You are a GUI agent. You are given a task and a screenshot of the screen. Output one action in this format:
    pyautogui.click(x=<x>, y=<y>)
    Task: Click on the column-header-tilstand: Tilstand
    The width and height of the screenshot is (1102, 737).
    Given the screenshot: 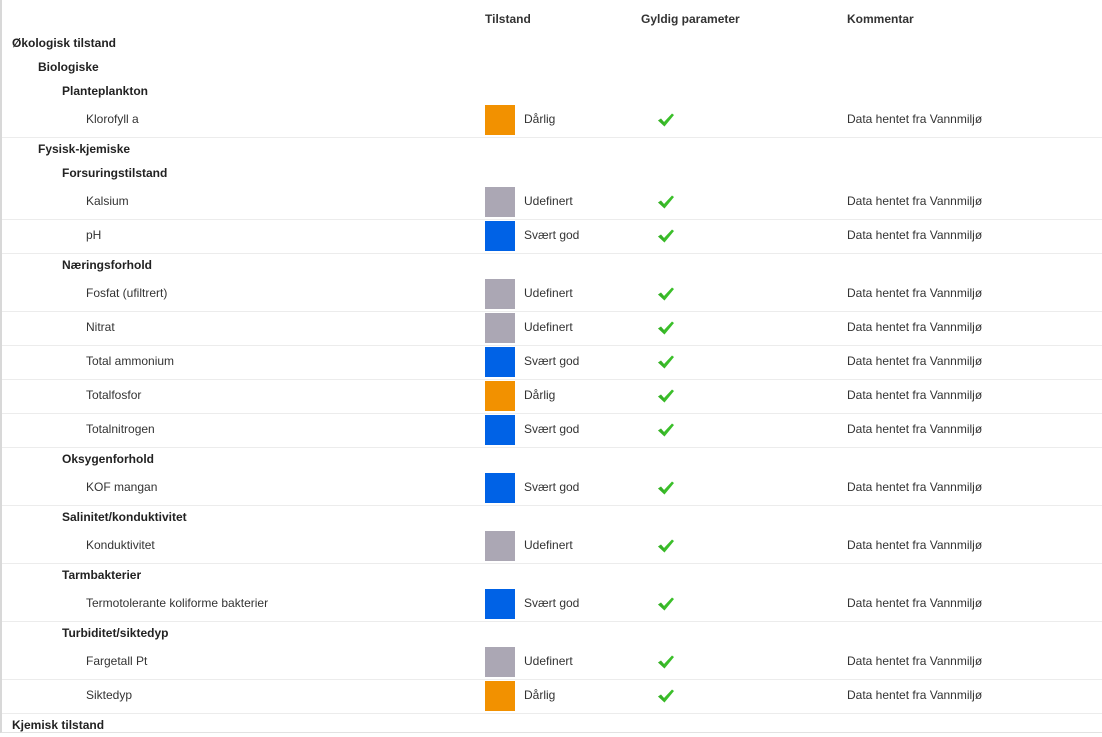 What is the action you would take?
    pyautogui.click(x=508, y=19)
    